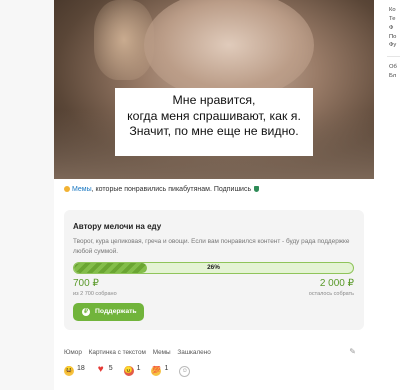 The width and height of the screenshot is (400, 390). What do you see at coordinates (116, 311) in the screenshot?
I see `support-button-label: Поддержать` at bounding box center [116, 311].